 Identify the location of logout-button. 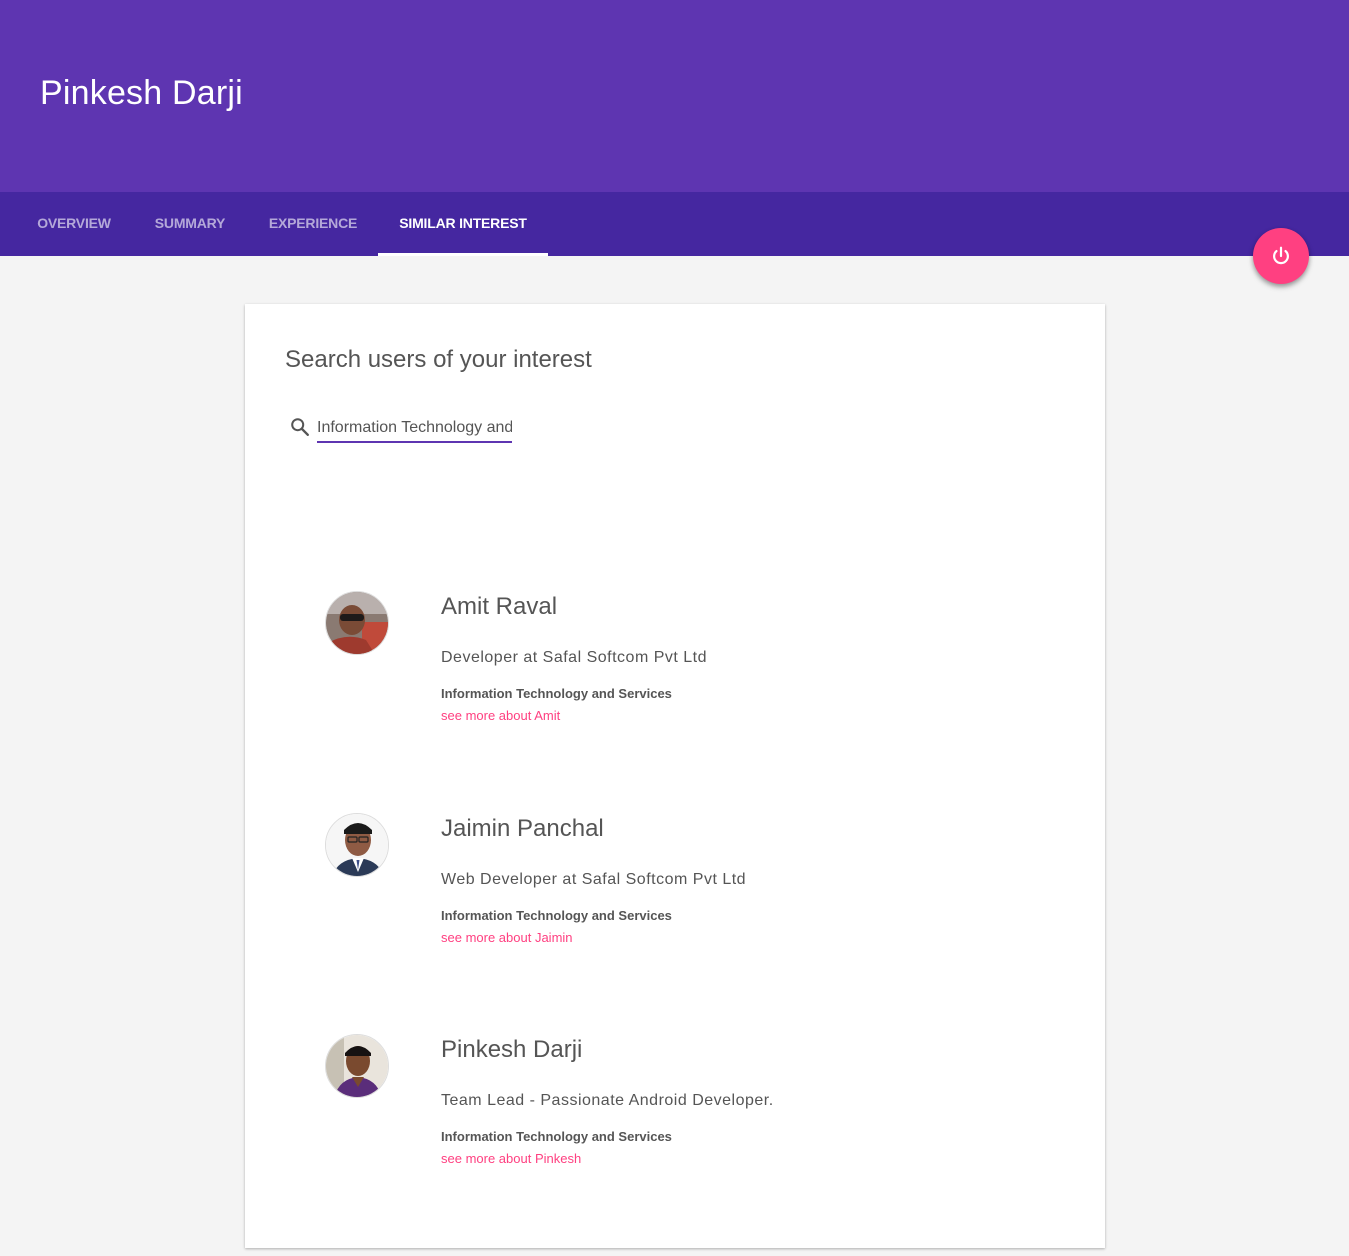
(1281, 256).